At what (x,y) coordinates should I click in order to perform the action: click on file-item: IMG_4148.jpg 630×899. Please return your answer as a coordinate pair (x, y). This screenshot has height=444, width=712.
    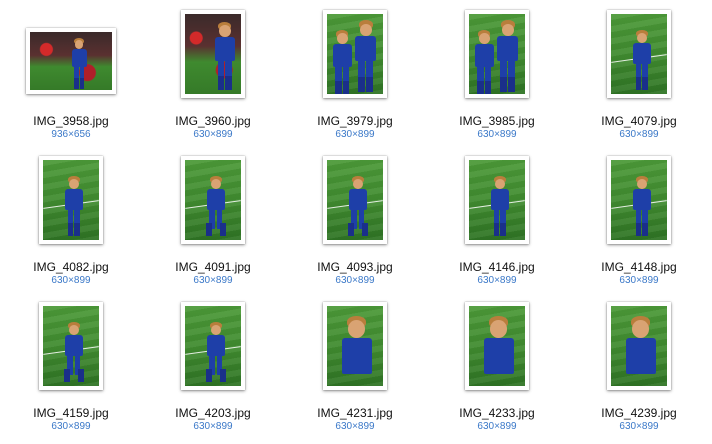
    Looking at the image, I should click on (639, 224).